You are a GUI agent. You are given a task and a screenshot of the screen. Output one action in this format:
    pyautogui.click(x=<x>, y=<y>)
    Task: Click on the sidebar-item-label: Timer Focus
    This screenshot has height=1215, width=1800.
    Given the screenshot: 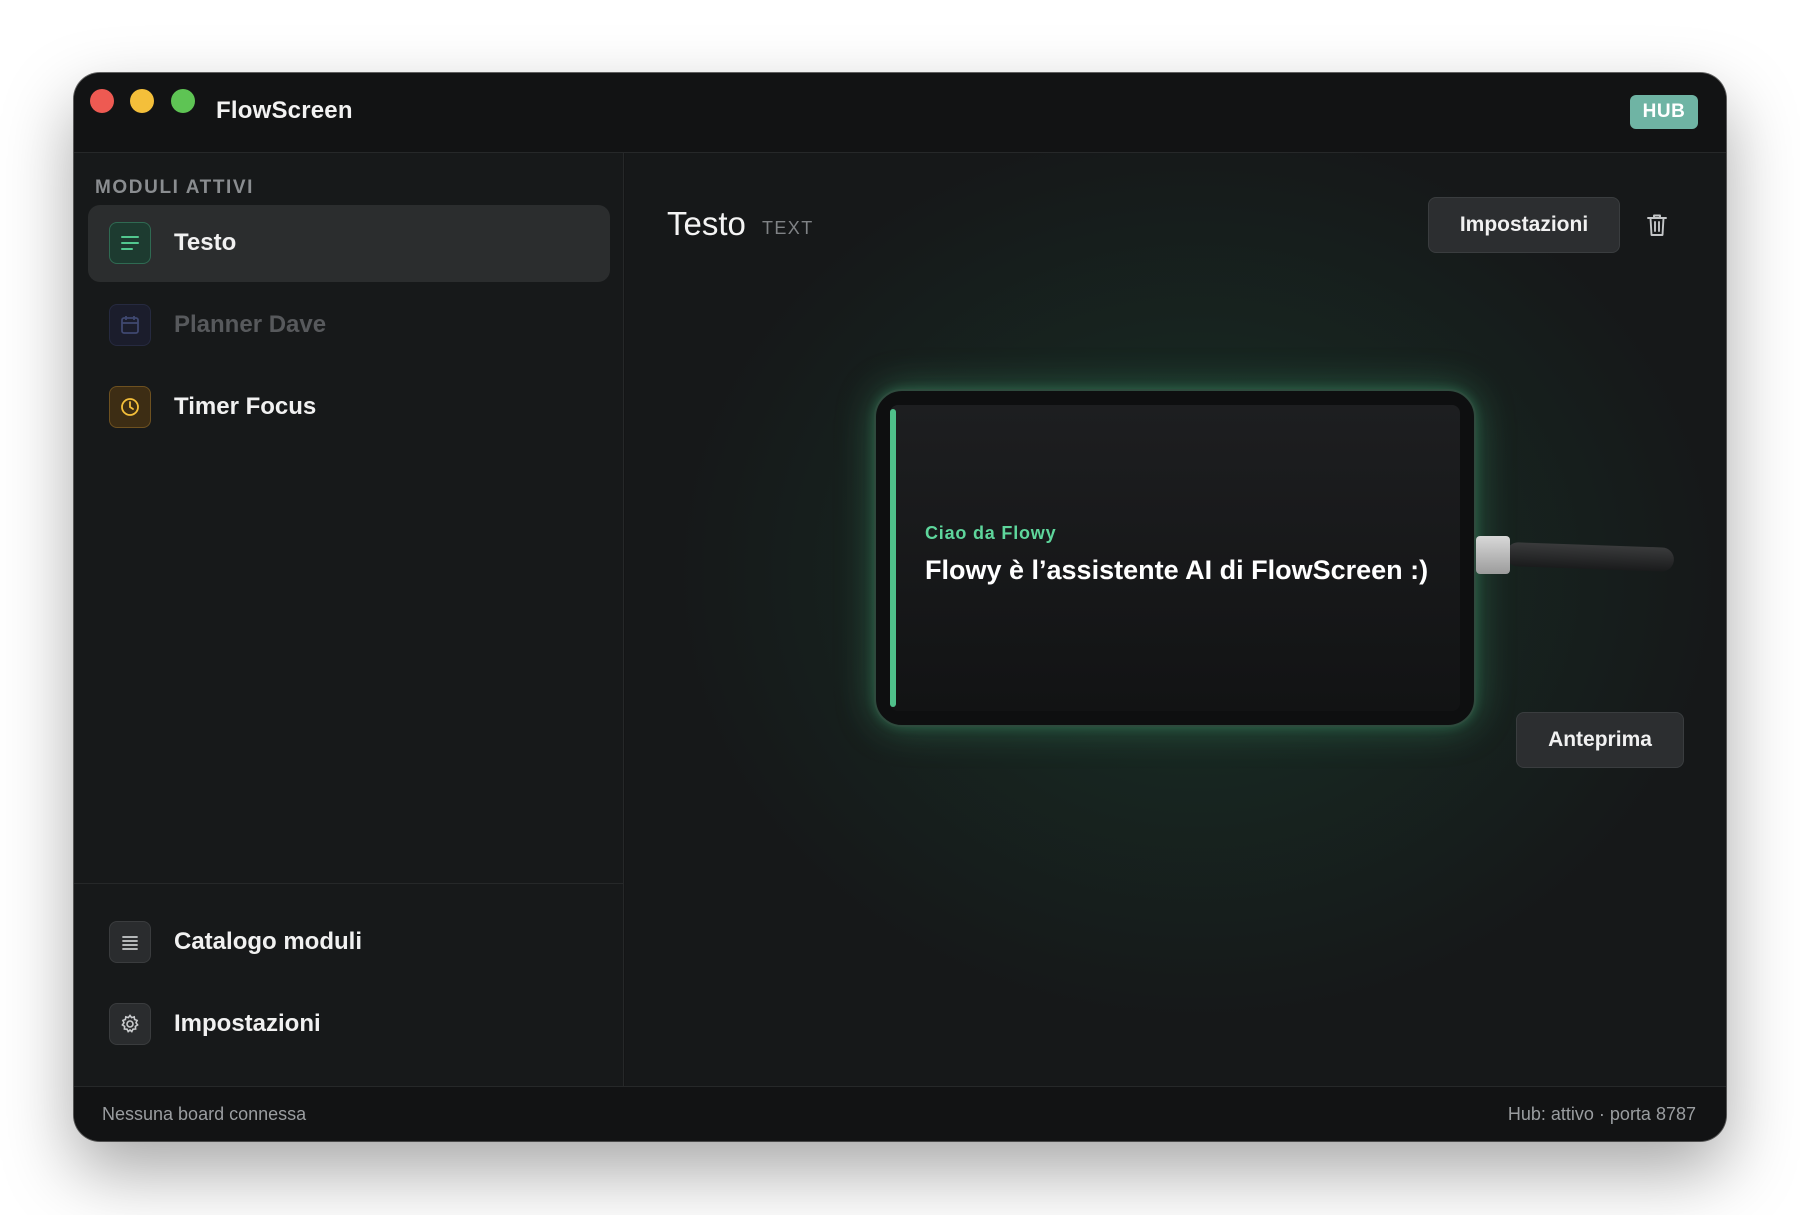 What is the action you would take?
    pyautogui.click(x=245, y=406)
    